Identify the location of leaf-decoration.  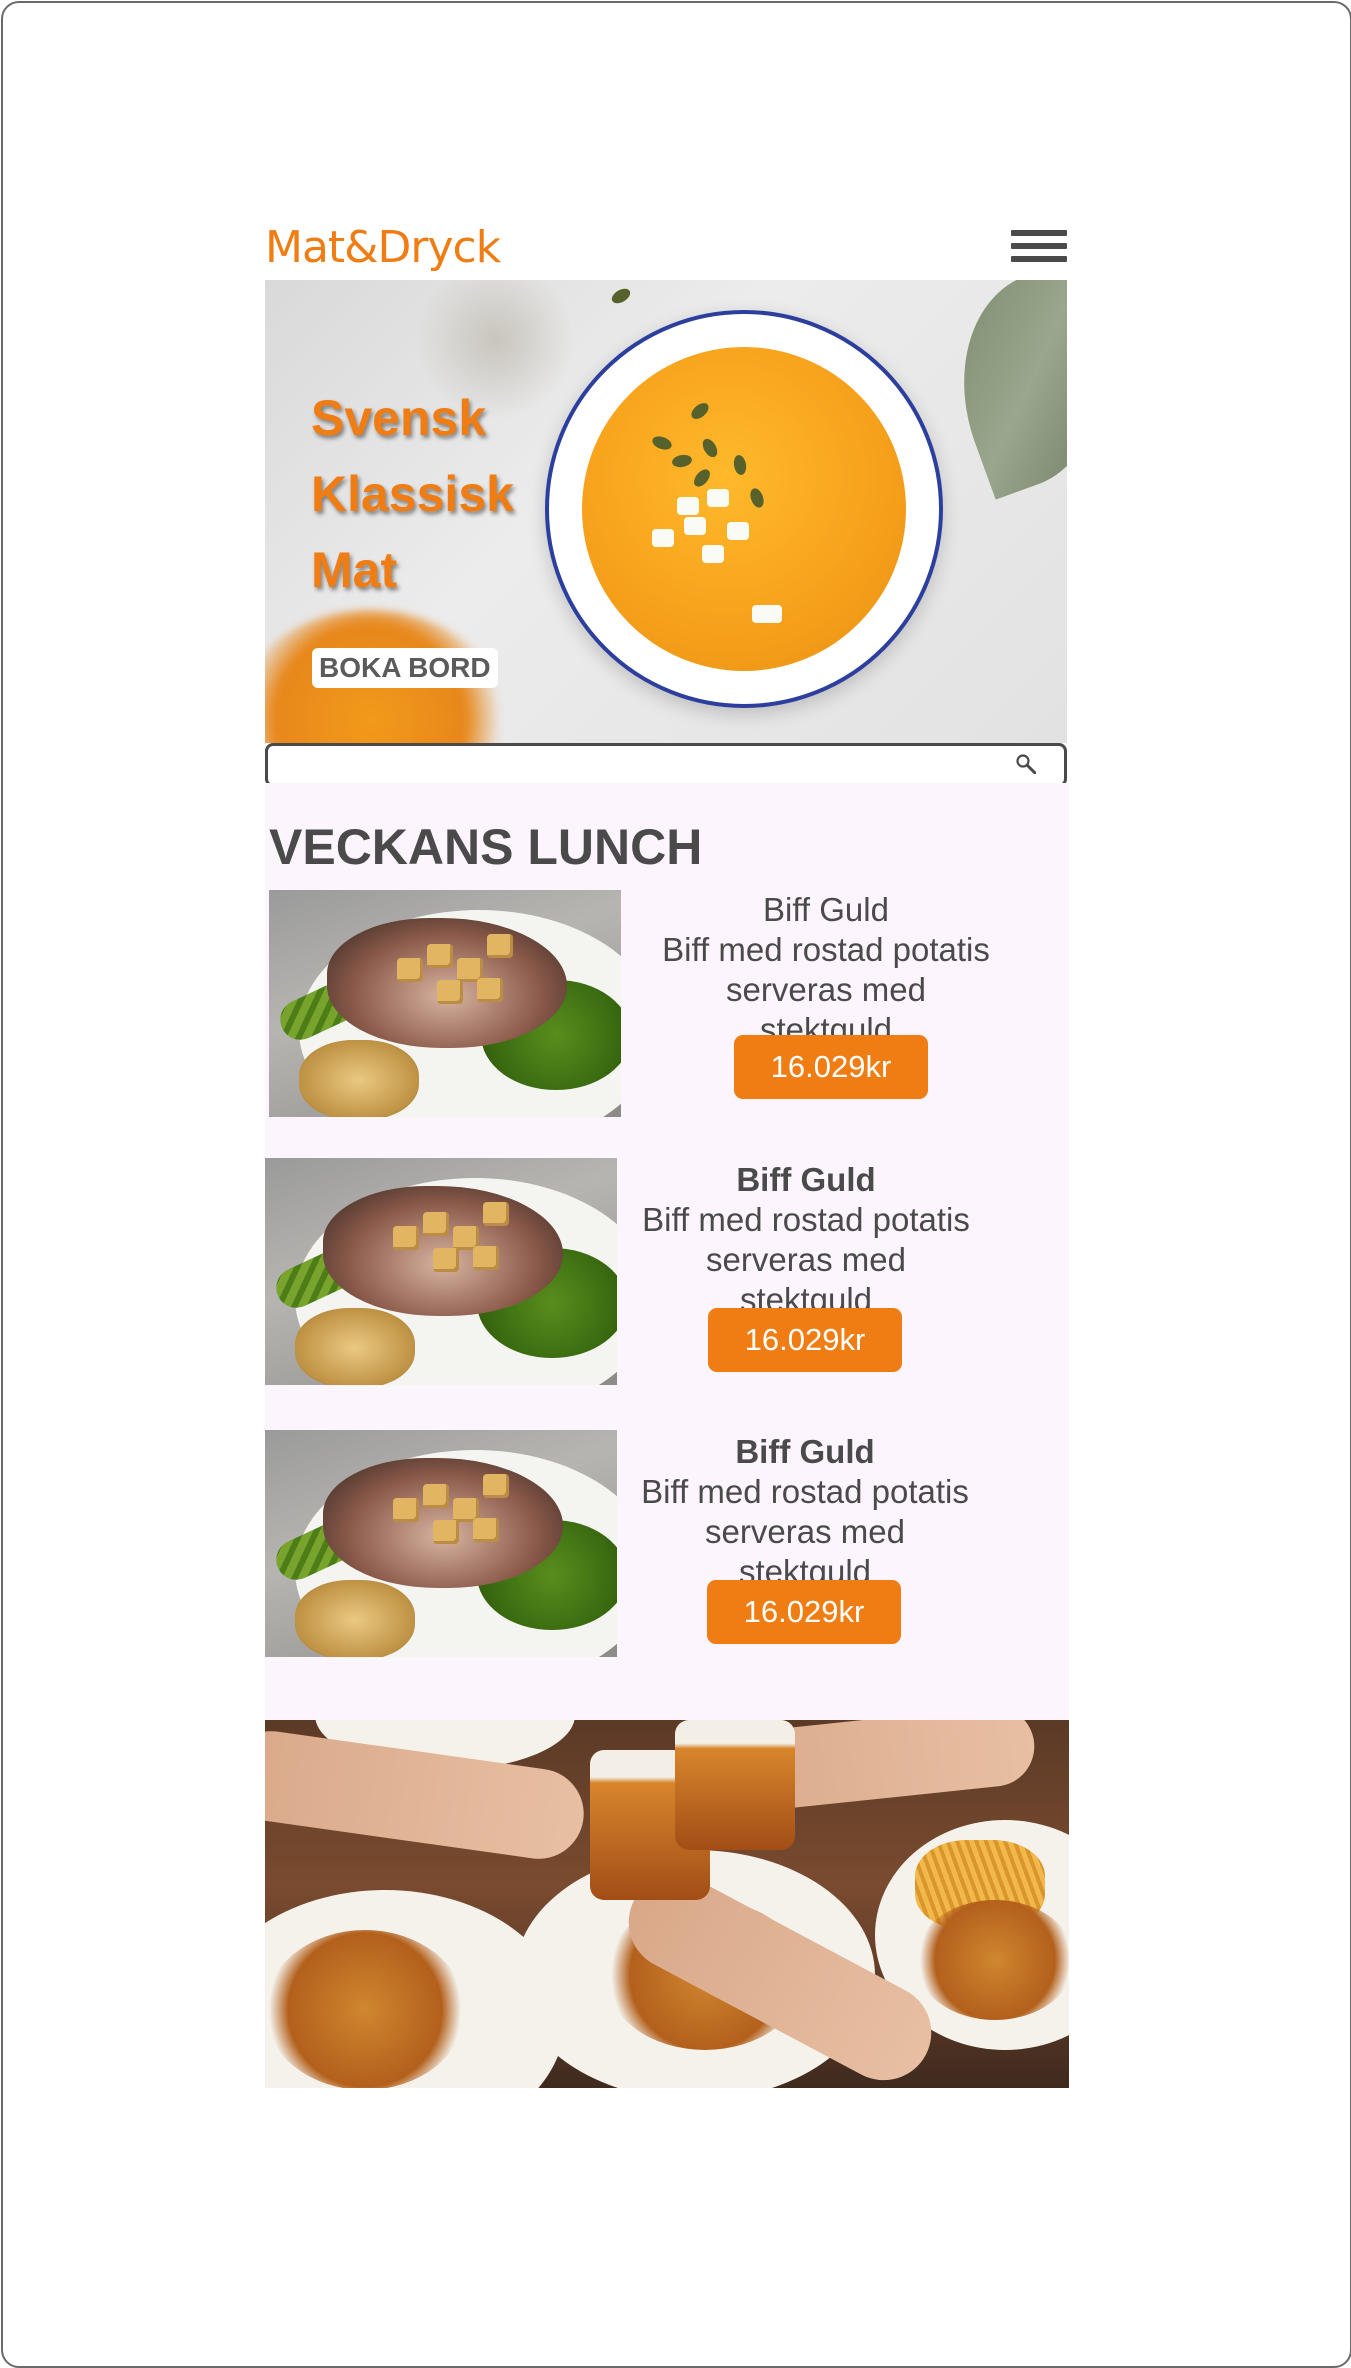
(997, 390).